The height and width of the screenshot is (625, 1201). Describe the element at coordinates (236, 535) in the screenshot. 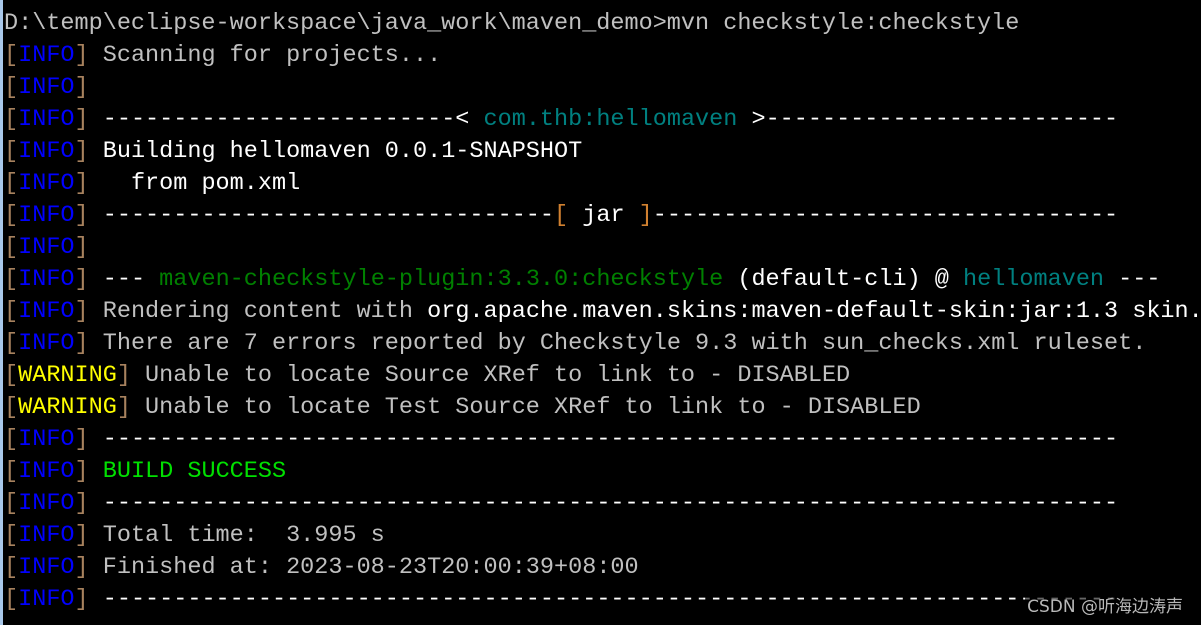

I see `log-text: Total time: 3.995 s` at that location.